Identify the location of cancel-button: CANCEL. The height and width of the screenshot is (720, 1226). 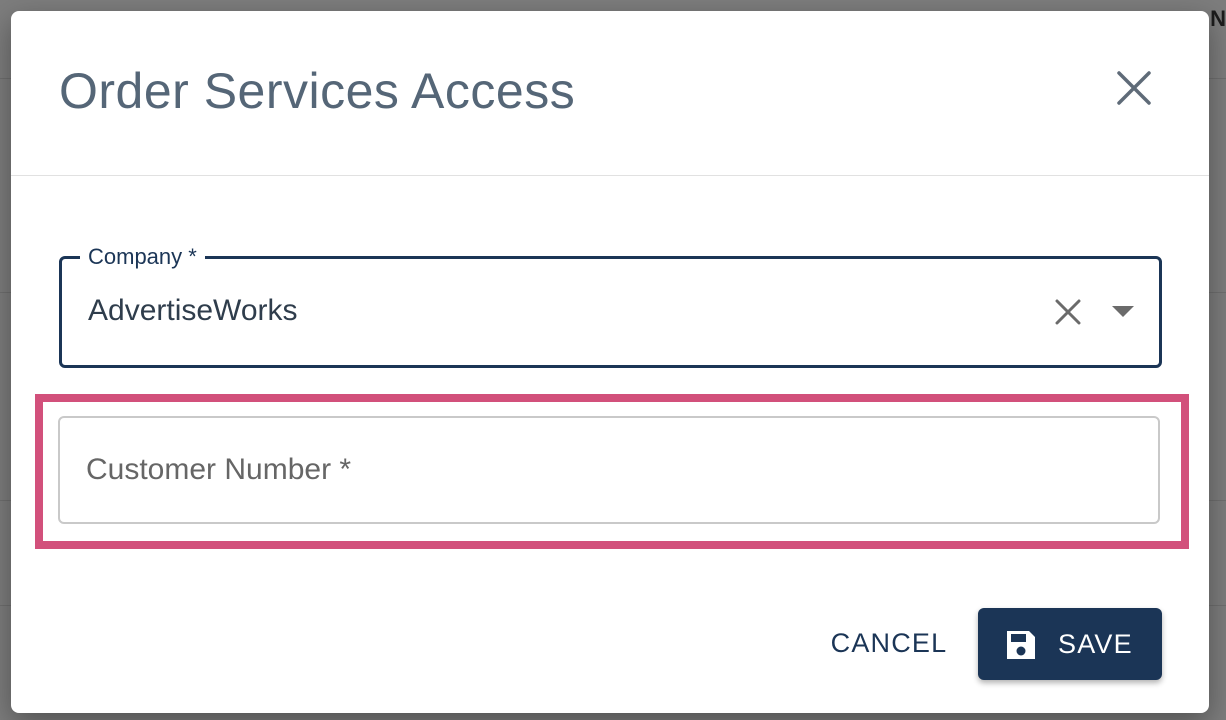
(889, 643).